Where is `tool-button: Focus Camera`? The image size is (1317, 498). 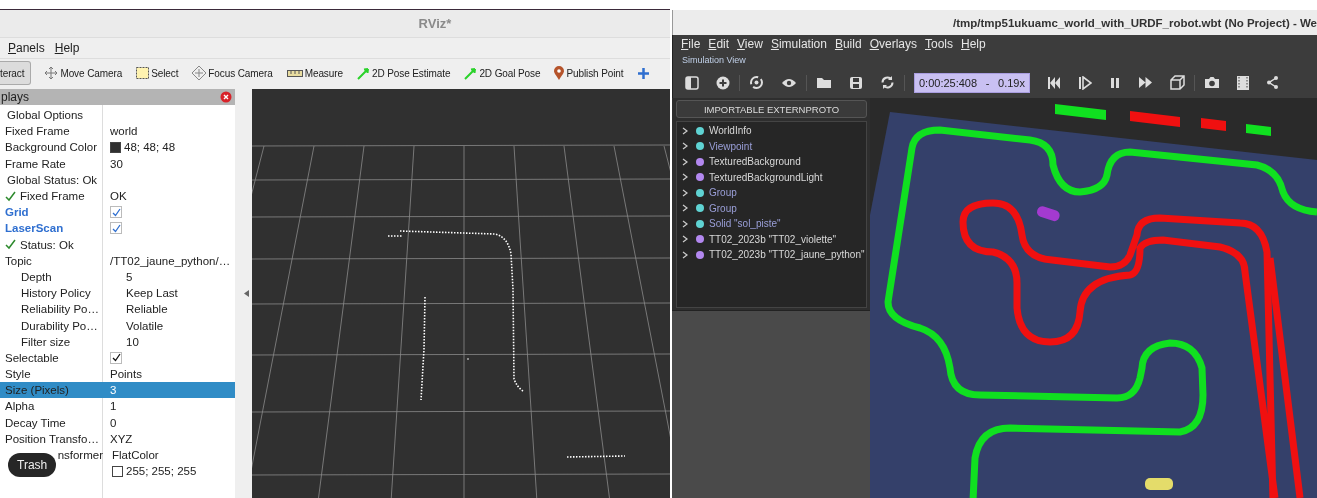 tool-button: Focus Camera is located at coordinates (232, 73).